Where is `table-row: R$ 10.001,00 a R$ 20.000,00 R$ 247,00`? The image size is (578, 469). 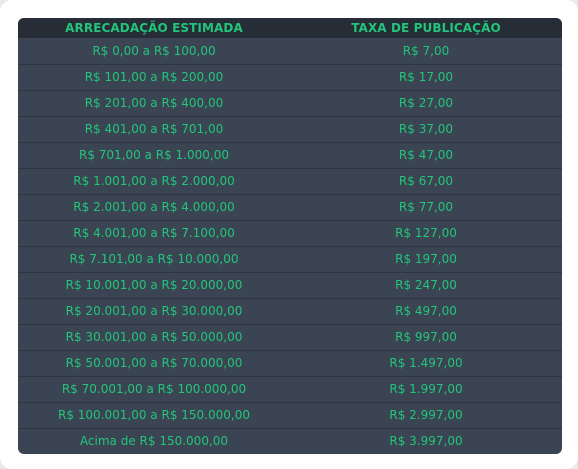
table-row: R$ 10.001,00 a R$ 20.000,00 R$ 247,00 is located at coordinates (290, 285).